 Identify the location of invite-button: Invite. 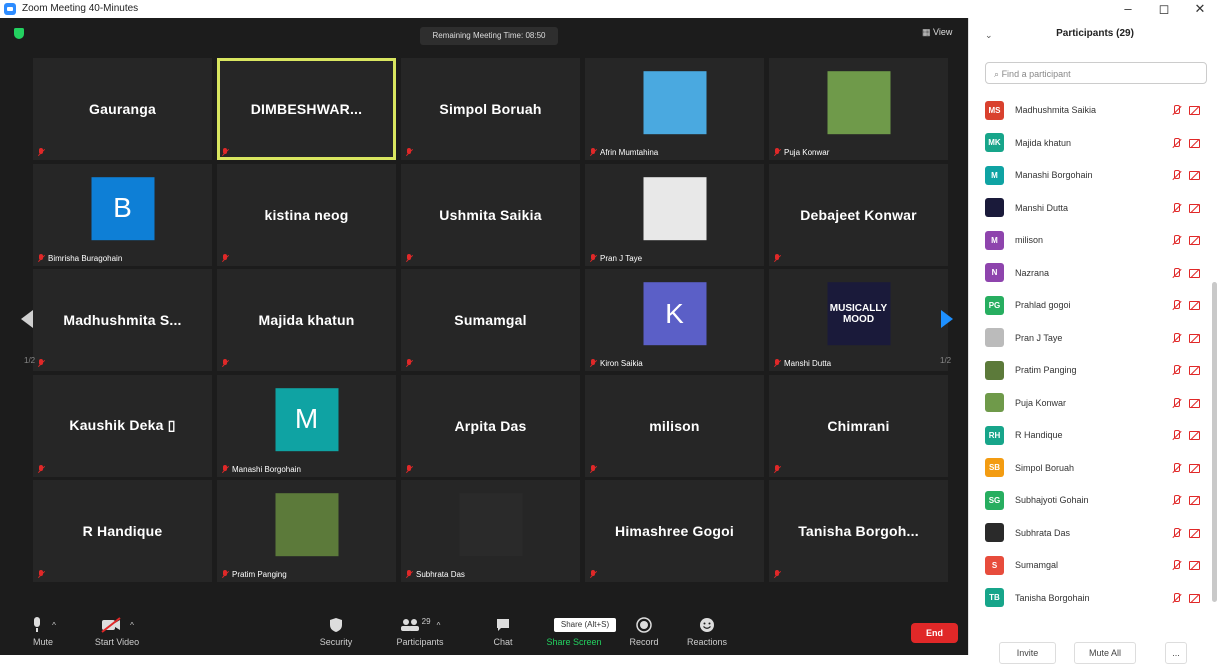
(1027, 653).